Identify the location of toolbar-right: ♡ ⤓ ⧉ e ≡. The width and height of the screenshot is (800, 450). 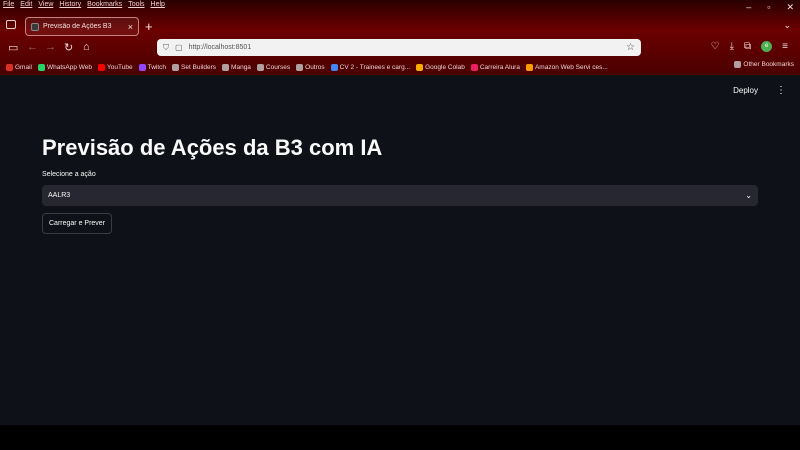
(749, 46).